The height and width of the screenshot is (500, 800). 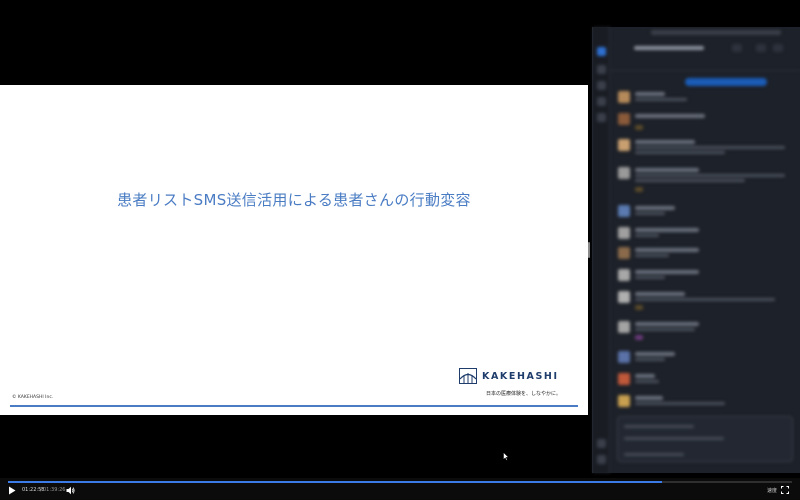 What do you see at coordinates (54, 490) in the screenshot?
I see `total-time: 01:39:26` at bounding box center [54, 490].